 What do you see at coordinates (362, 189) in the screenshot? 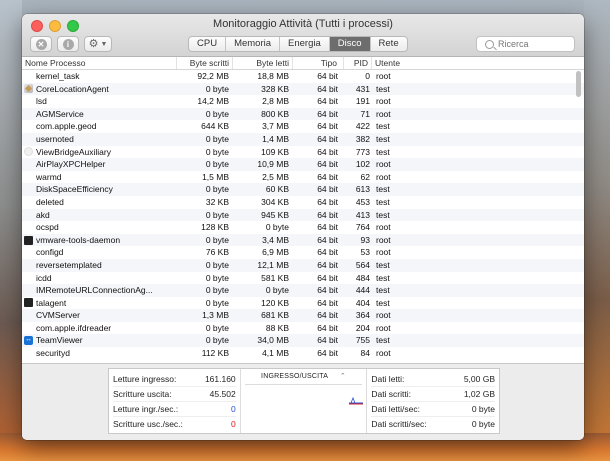
I see `cell-pid: 613` at bounding box center [362, 189].